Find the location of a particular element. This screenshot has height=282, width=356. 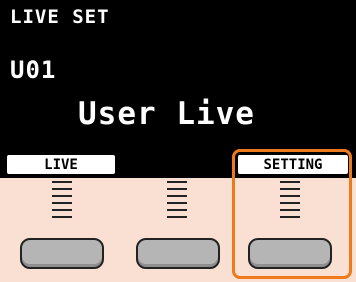

live-set-number: U01 is located at coordinates (33, 70).